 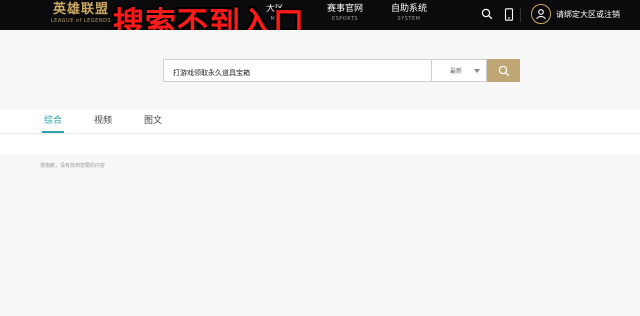 I want to click on user-avatar, so click(x=541, y=14).